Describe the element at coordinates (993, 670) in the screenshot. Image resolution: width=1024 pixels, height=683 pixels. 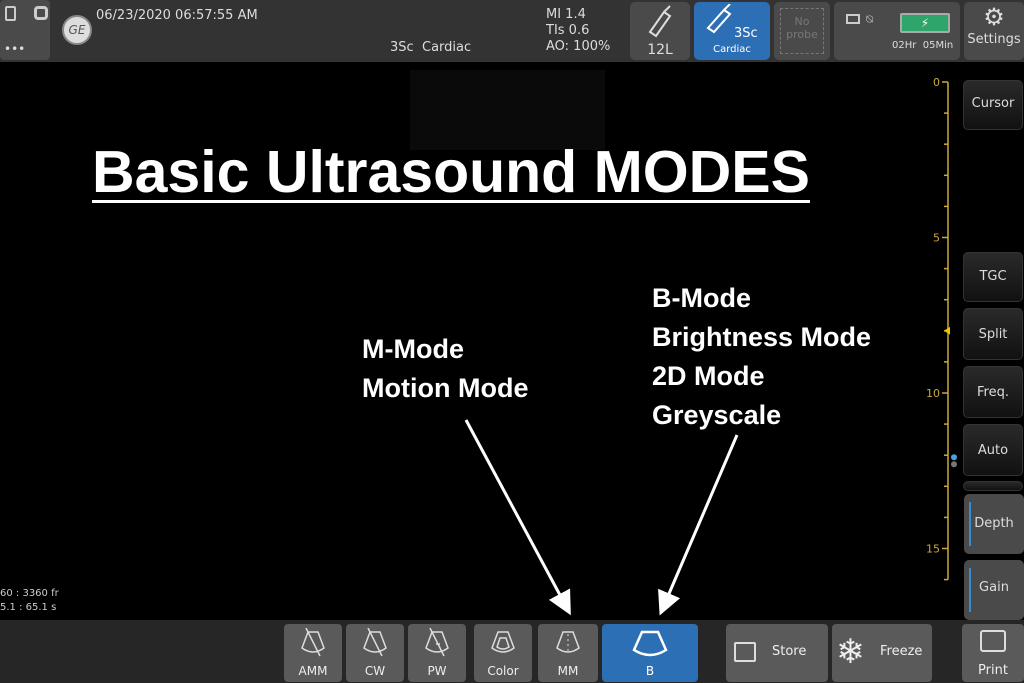
I see `print-label: Print` at that location.